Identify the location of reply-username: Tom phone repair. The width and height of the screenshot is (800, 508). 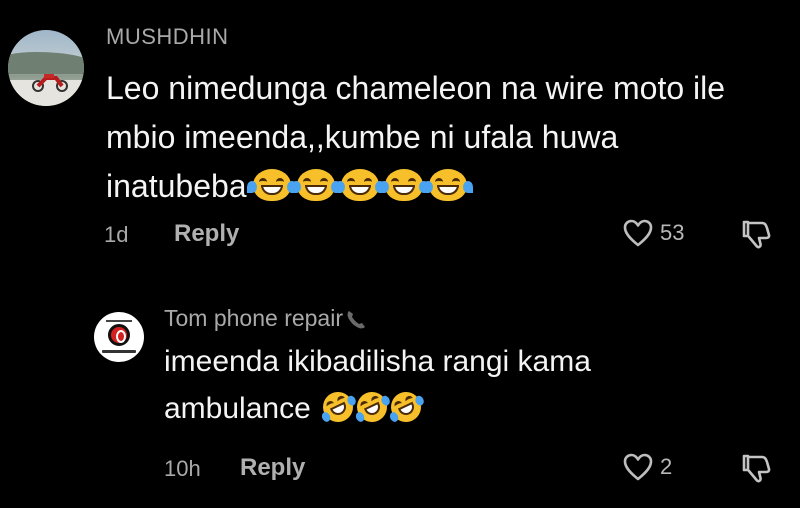
(265, 318).